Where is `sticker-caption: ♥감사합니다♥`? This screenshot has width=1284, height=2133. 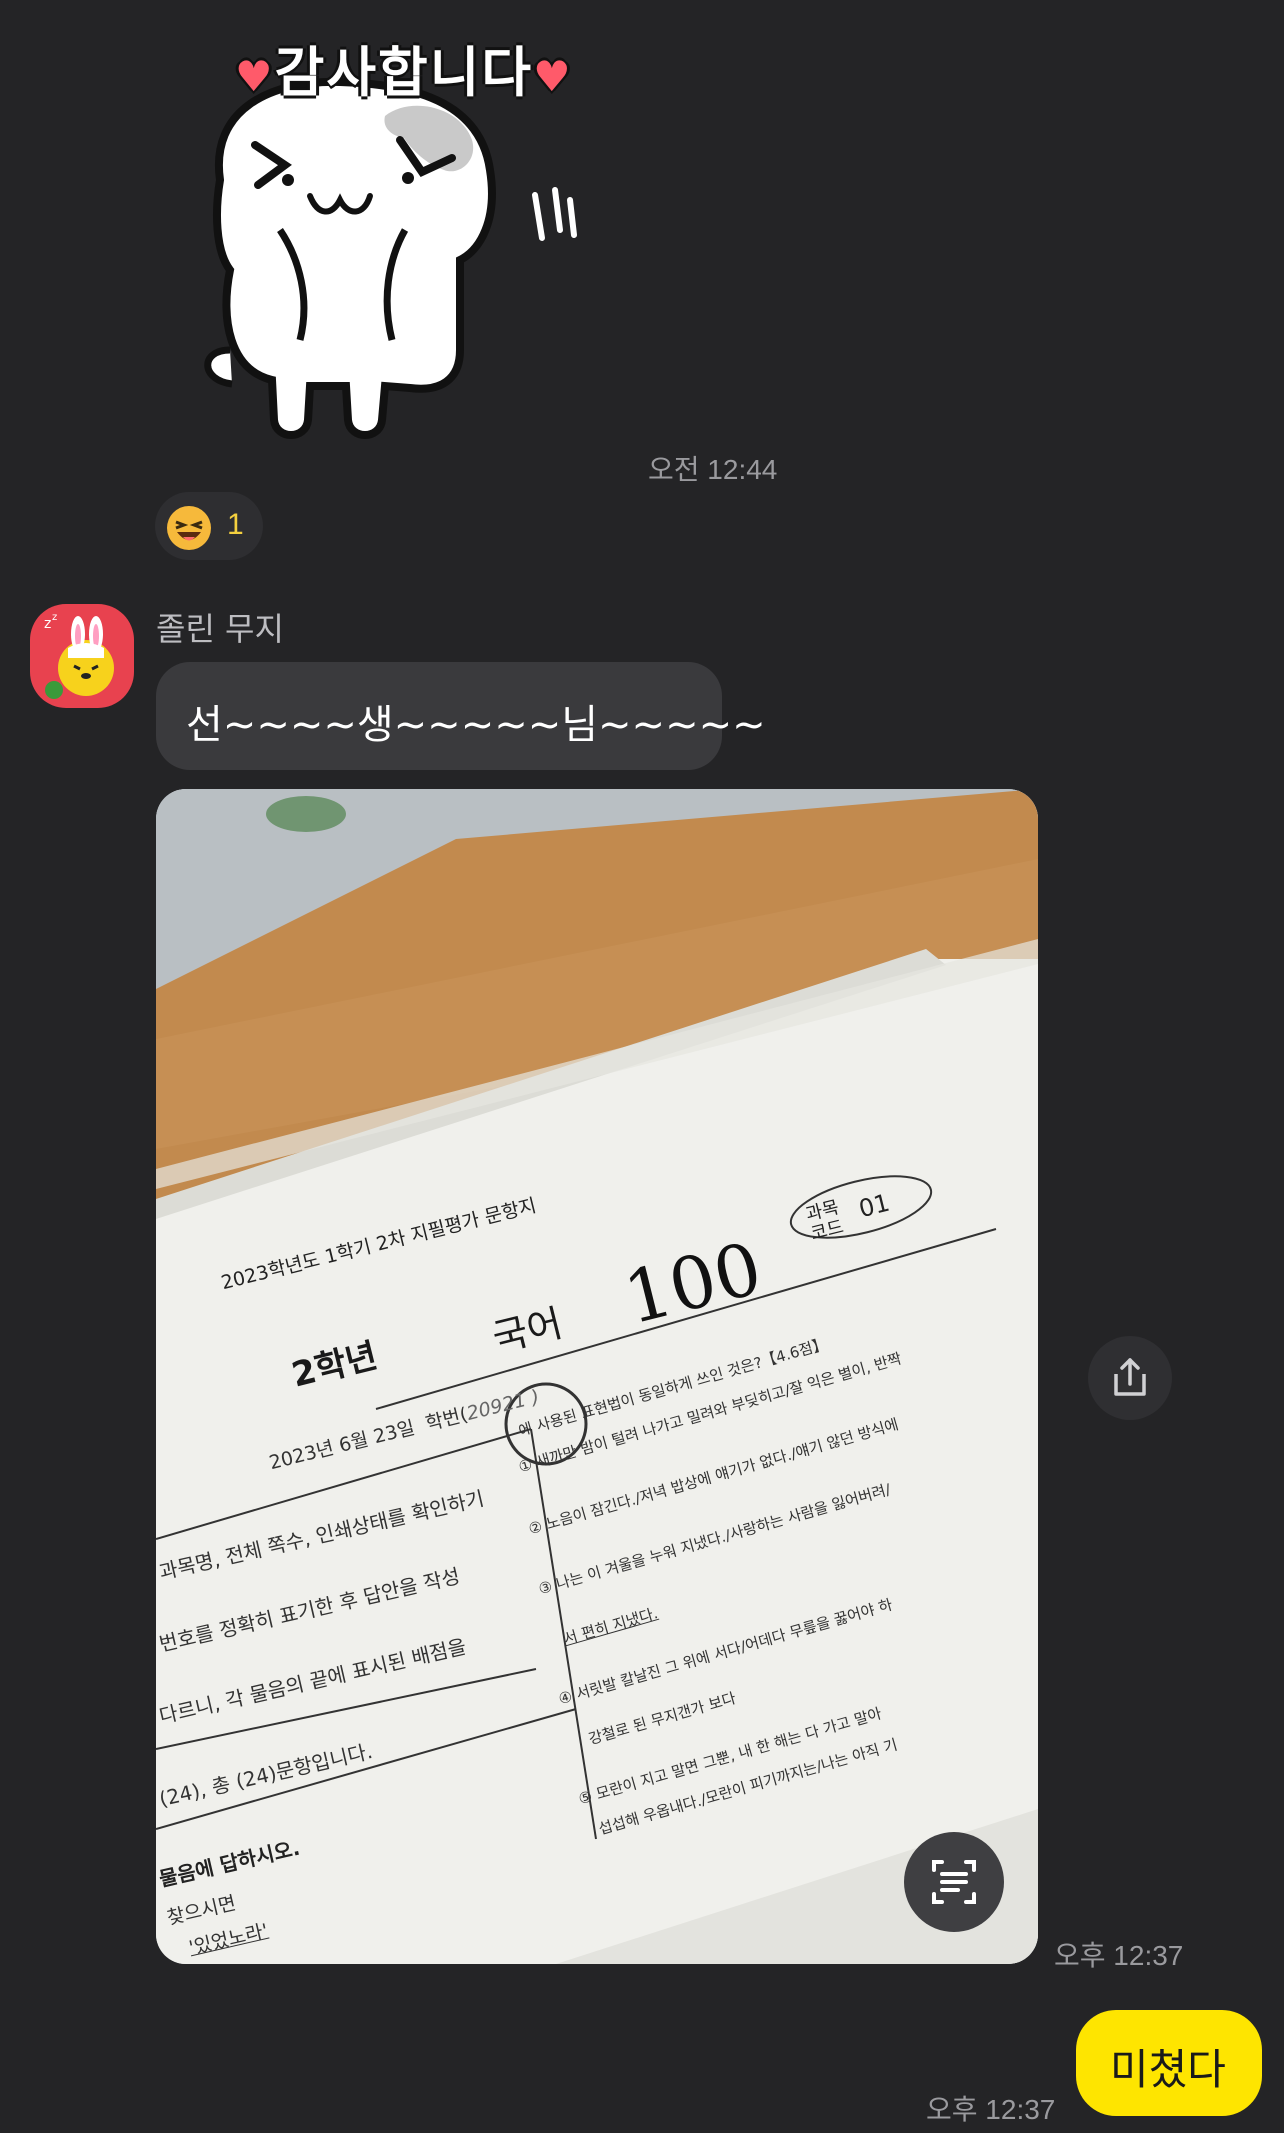 sticker-caption: ♥감사합니다♥ is located at coordinates (404, 67).